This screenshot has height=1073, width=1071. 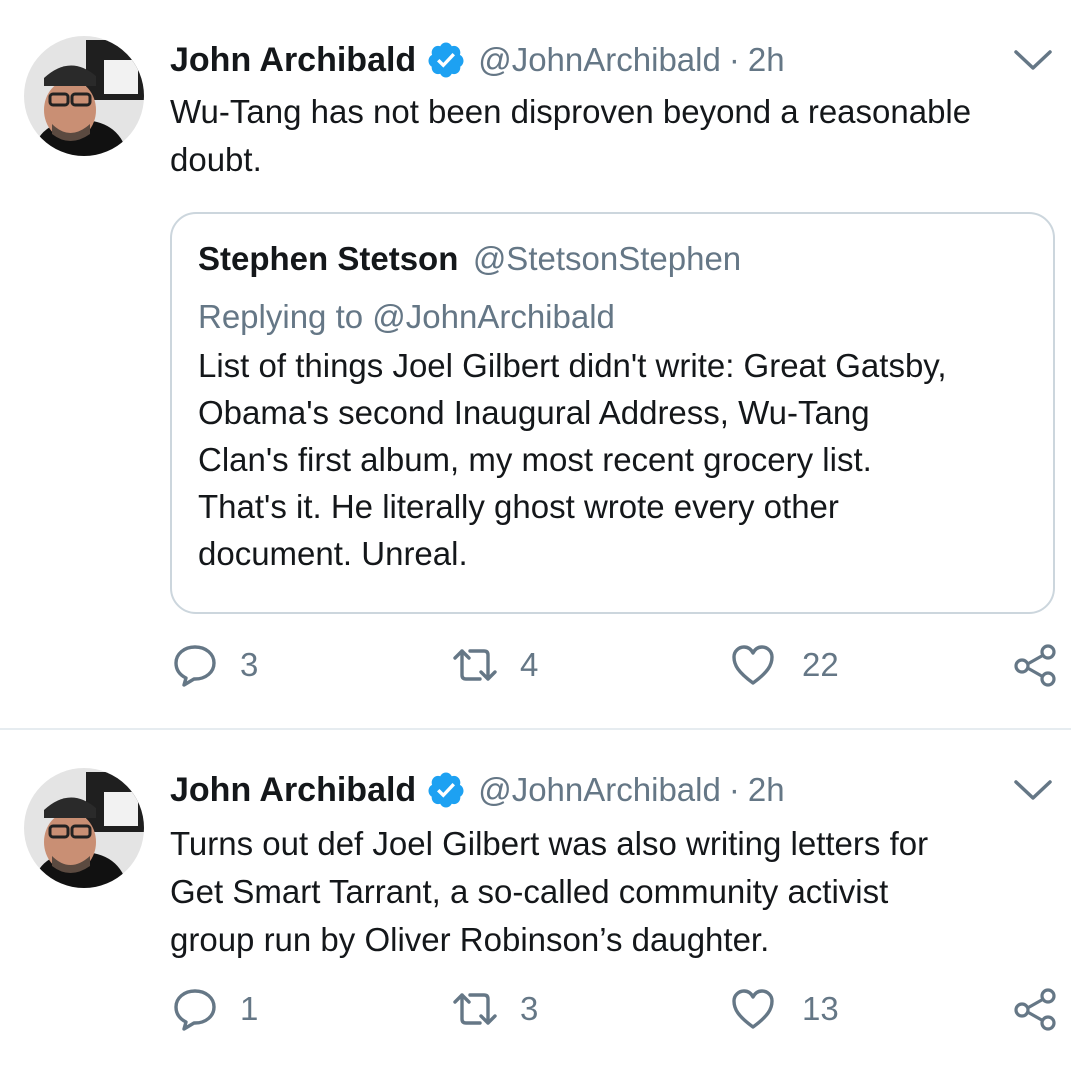 I want to click on quoted-tweet-header: Stephen Stetson @StetsonStephen, so click(x=469, y=259).